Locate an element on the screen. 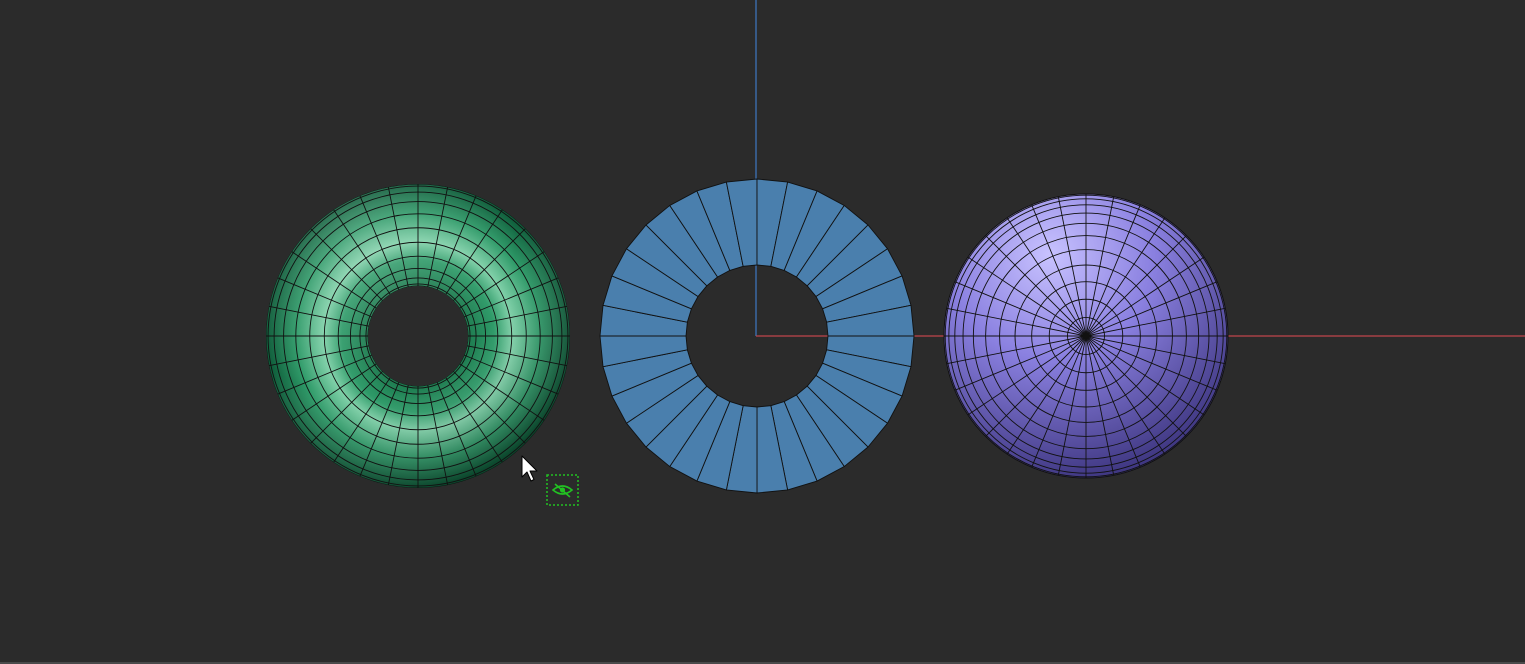 The height and width of the screenshot is (664, 1525). torus-wire-ring is located at coordinates (418, 336).